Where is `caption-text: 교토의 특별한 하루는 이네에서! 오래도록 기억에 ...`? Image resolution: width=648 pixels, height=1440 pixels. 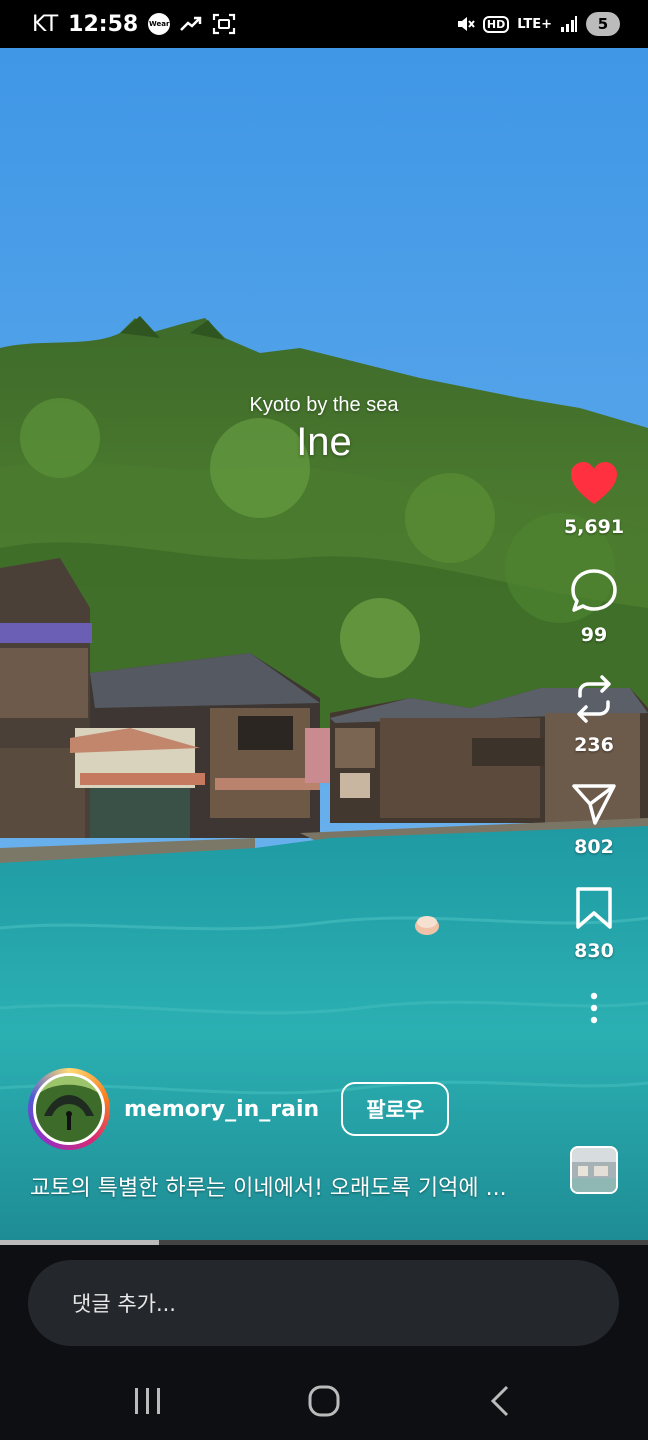 caption-text: 교토의 특별한 하루는 이네에서! 오래도록 기억에 ... is located at coordinates (268, 1186).